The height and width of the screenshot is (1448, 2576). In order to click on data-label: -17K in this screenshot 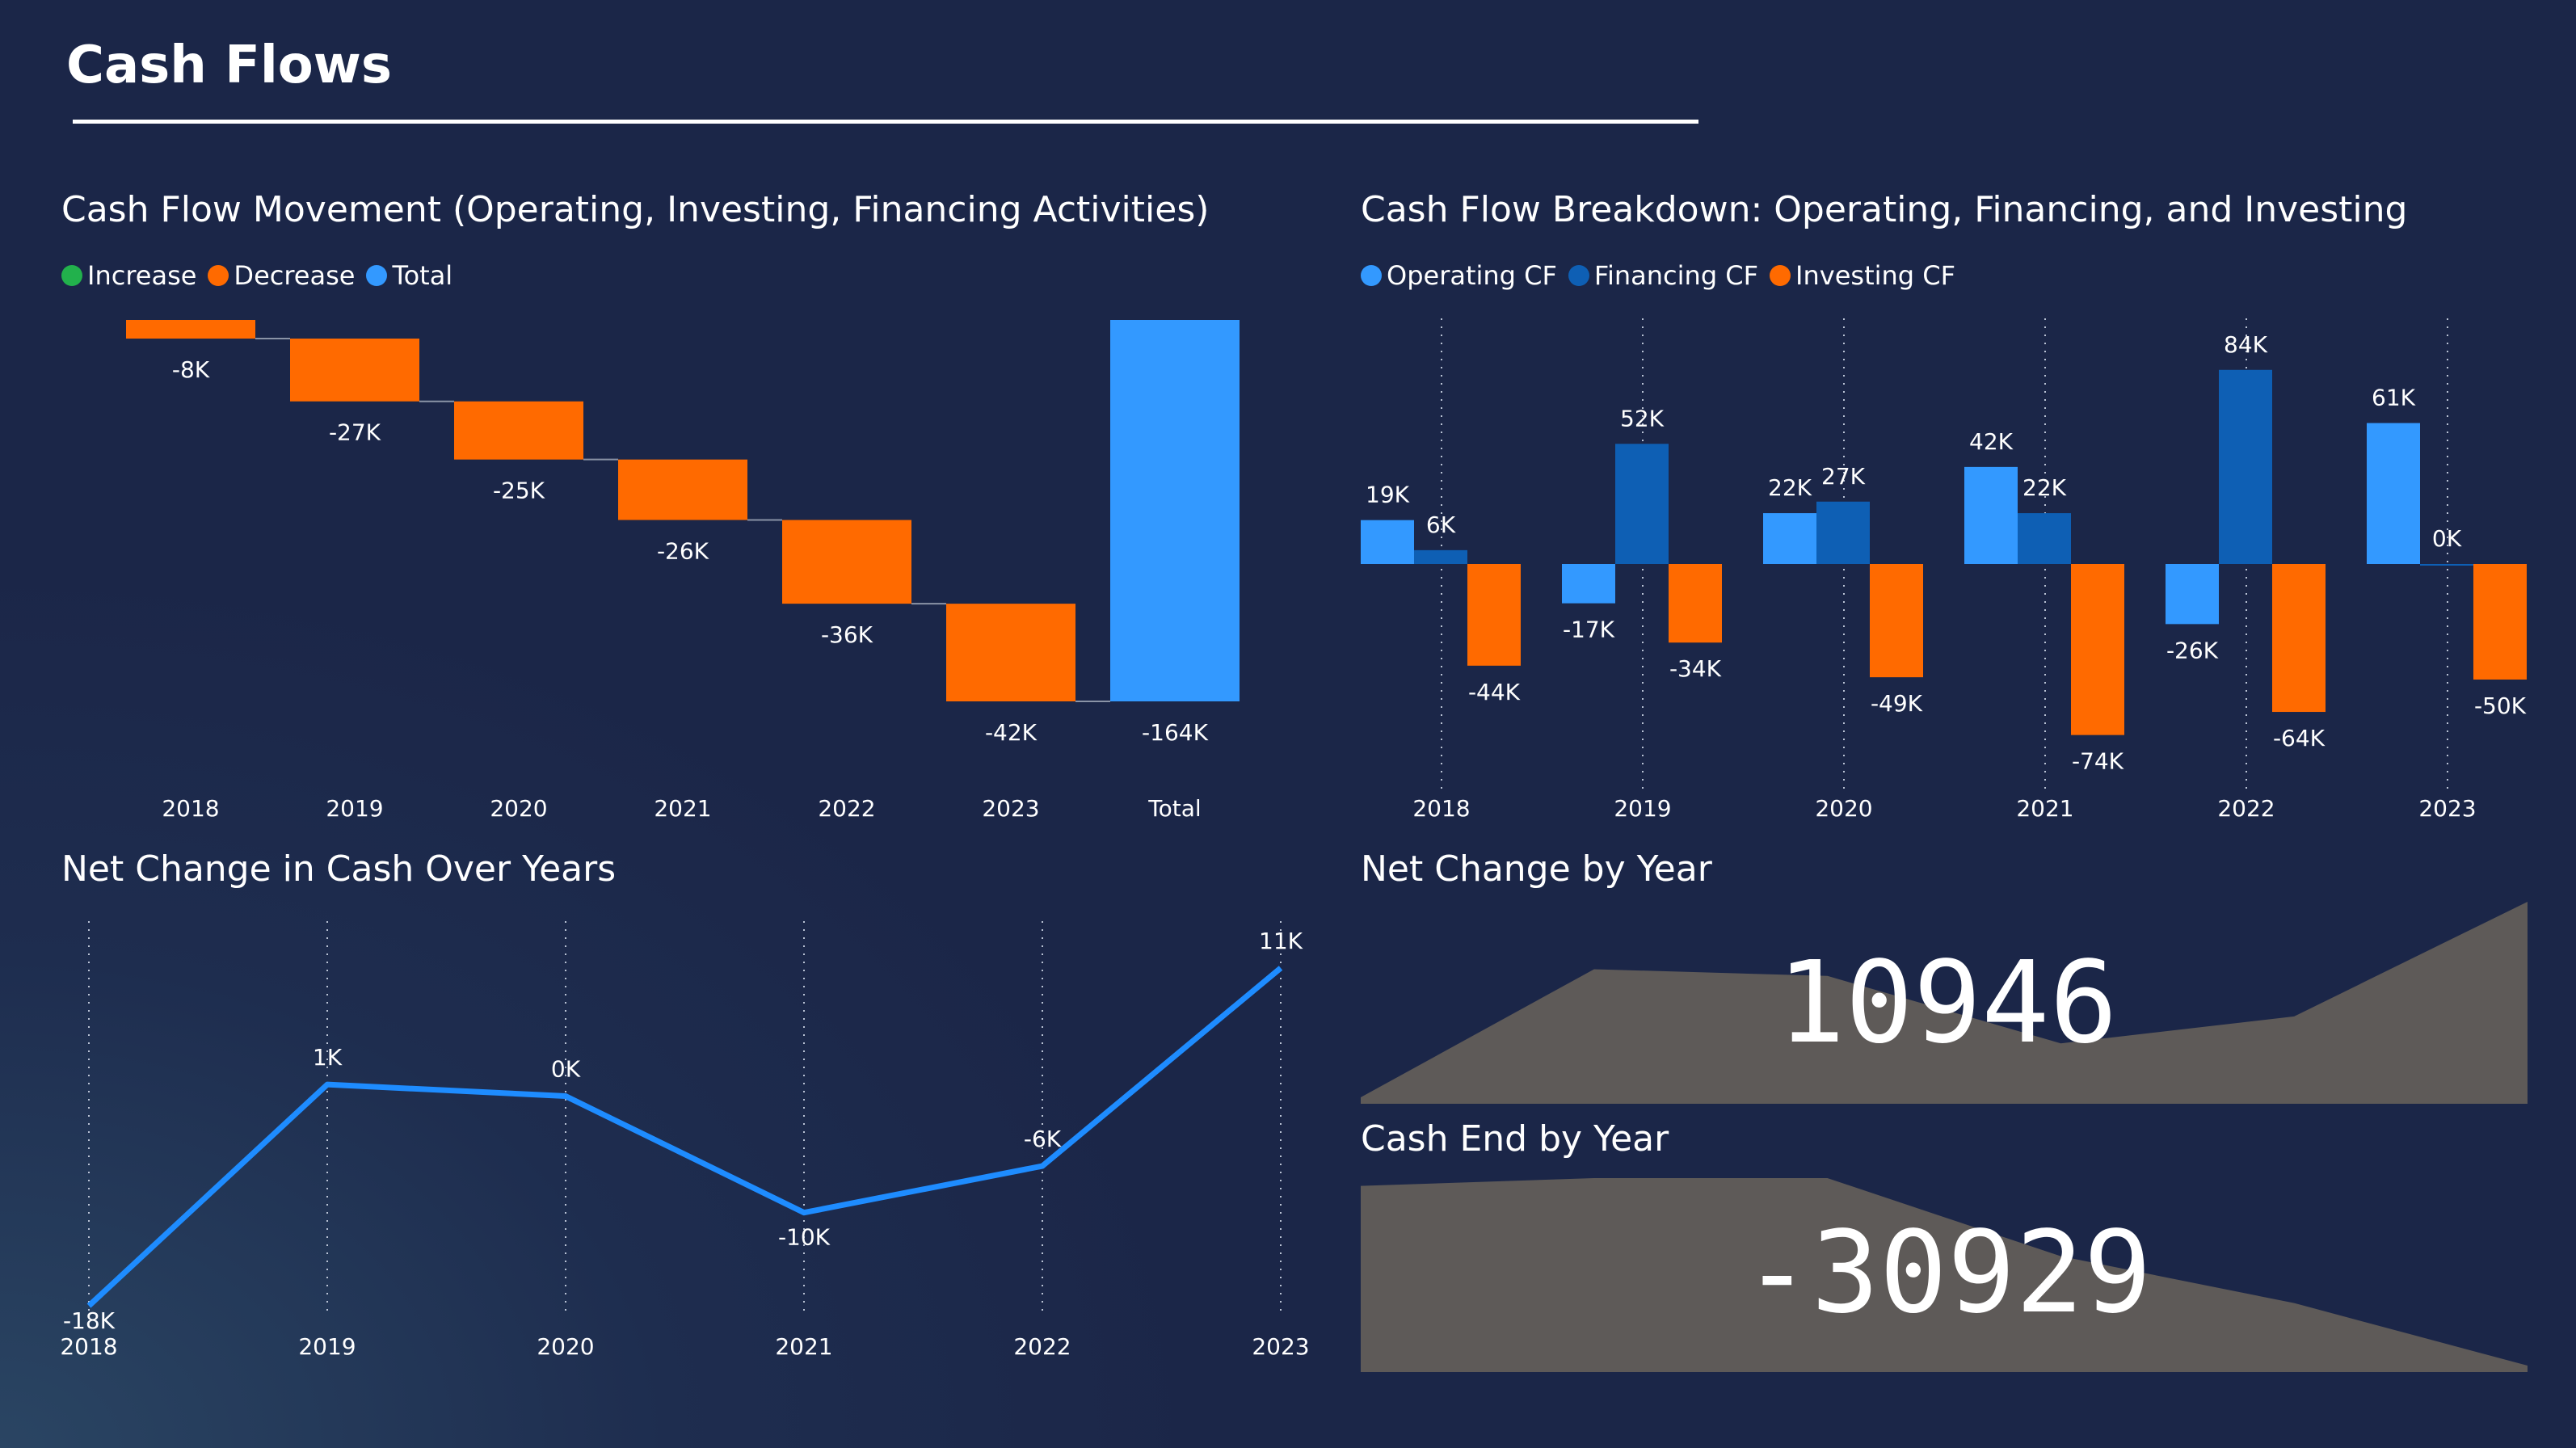, I will do `click(1589, 630)`.